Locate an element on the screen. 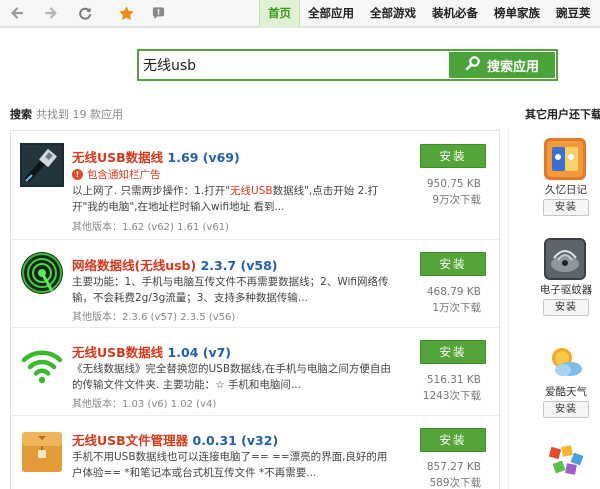 The image size is (600, 489). nav-tabs: 首页 全部应用 全部游戏 装机必备 榜单家族 豌豆荚 is located at coordinates (429, 13).